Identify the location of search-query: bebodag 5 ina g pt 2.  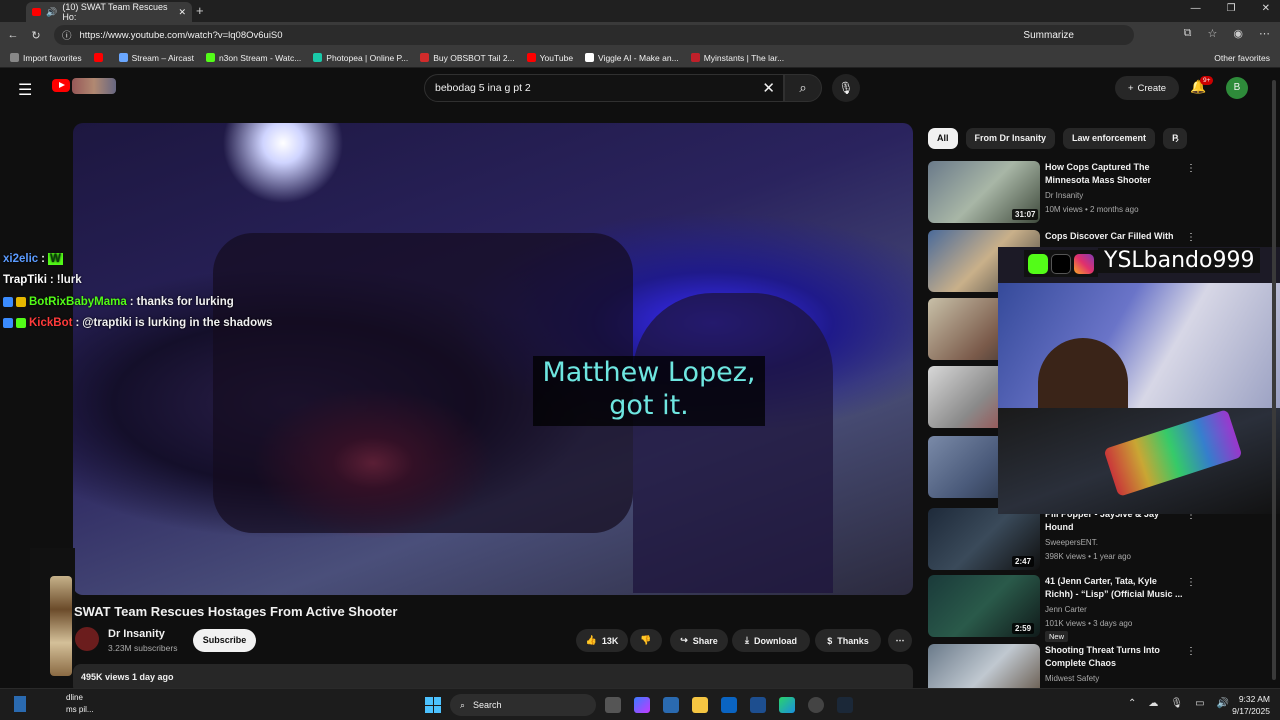
(483, 88).